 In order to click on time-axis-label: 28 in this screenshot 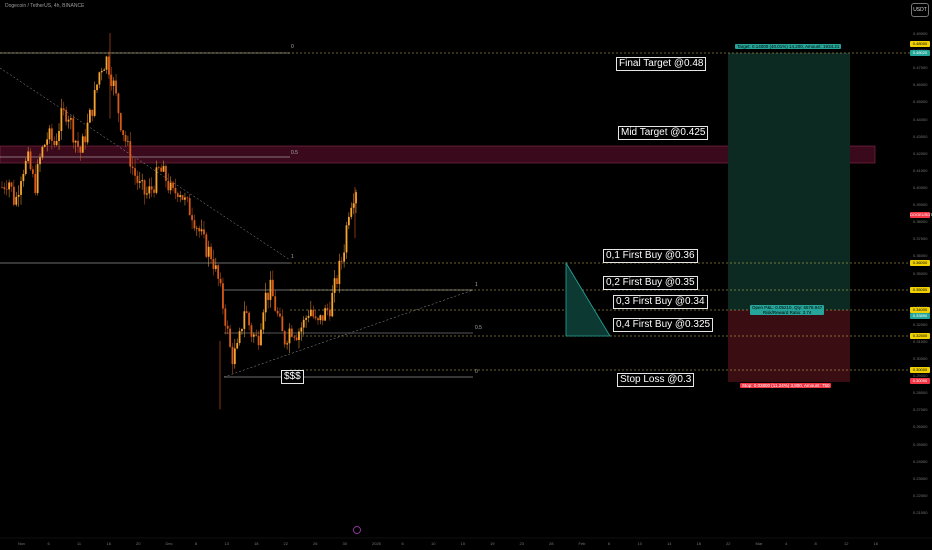, I will do `click(551, 543)`.